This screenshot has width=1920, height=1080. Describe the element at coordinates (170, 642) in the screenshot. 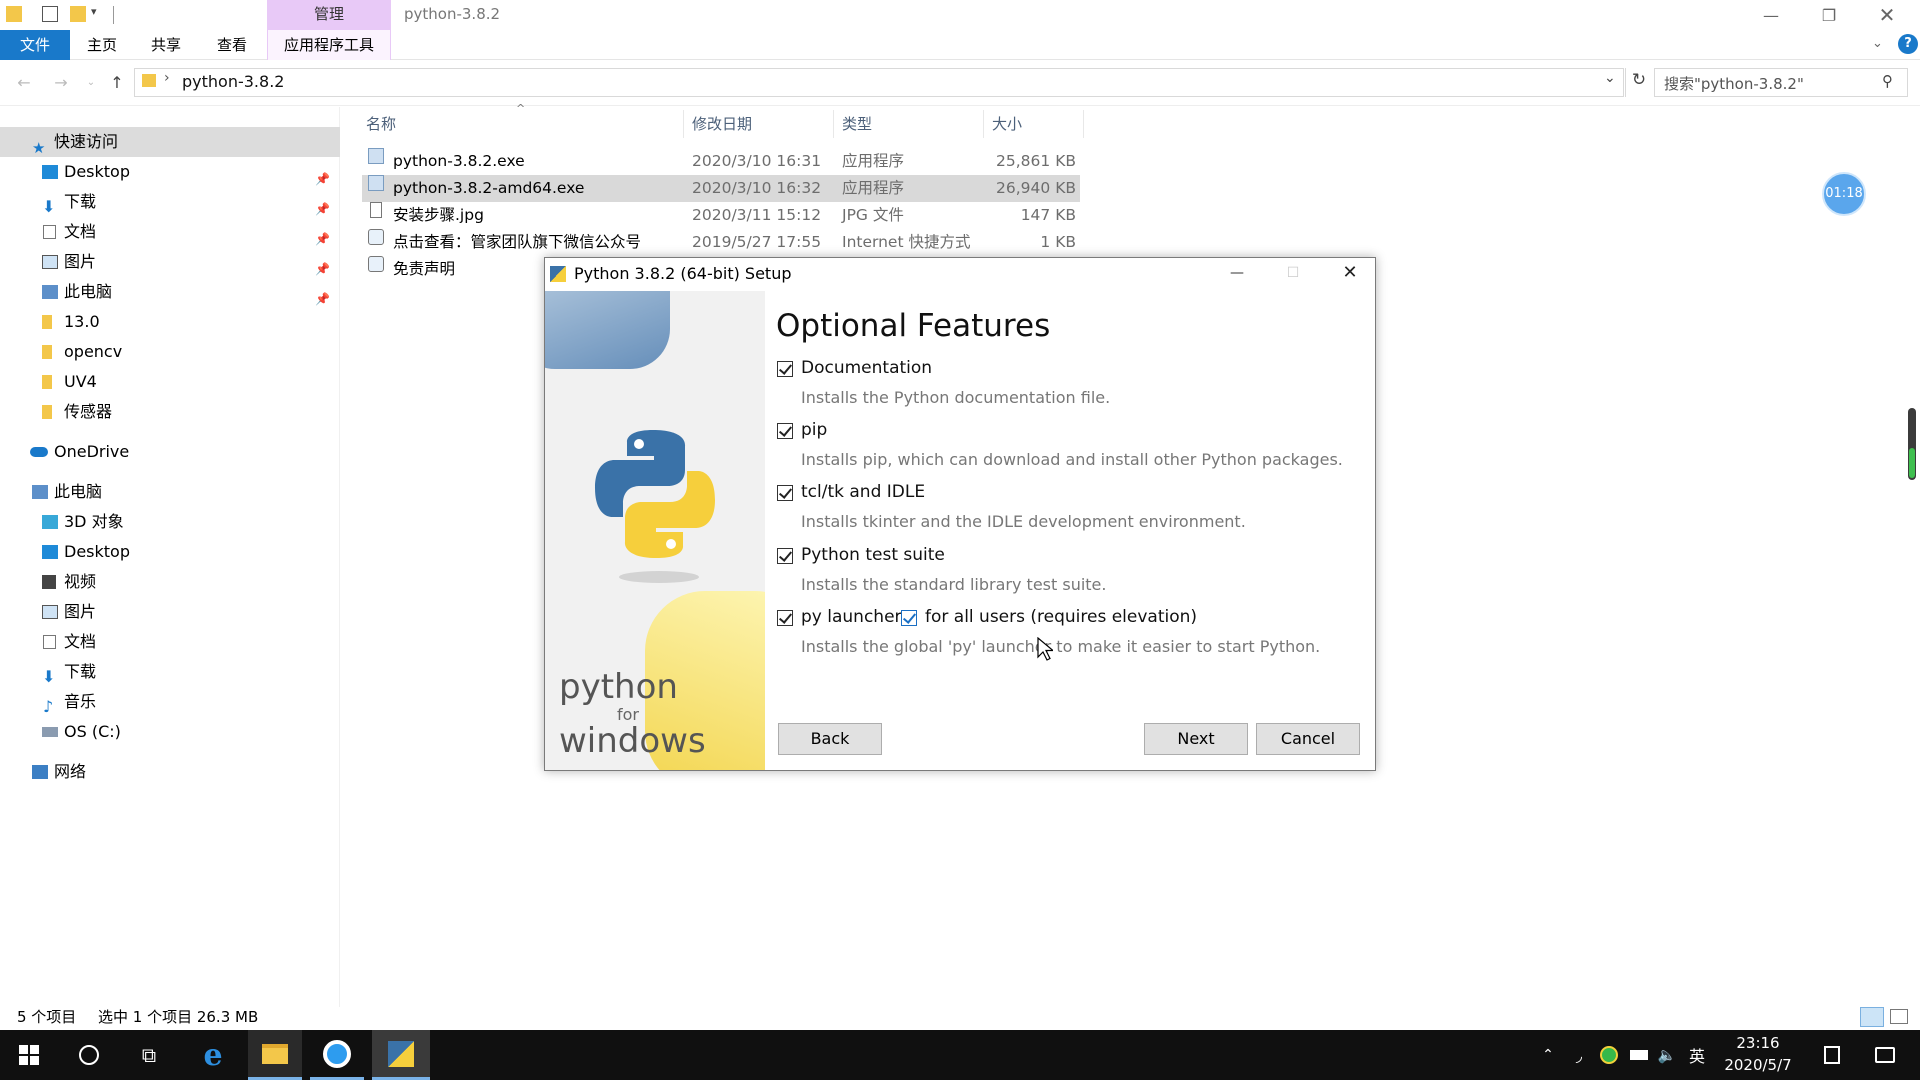

I see `sidebar-item-documents-pc: 文档` at that location.